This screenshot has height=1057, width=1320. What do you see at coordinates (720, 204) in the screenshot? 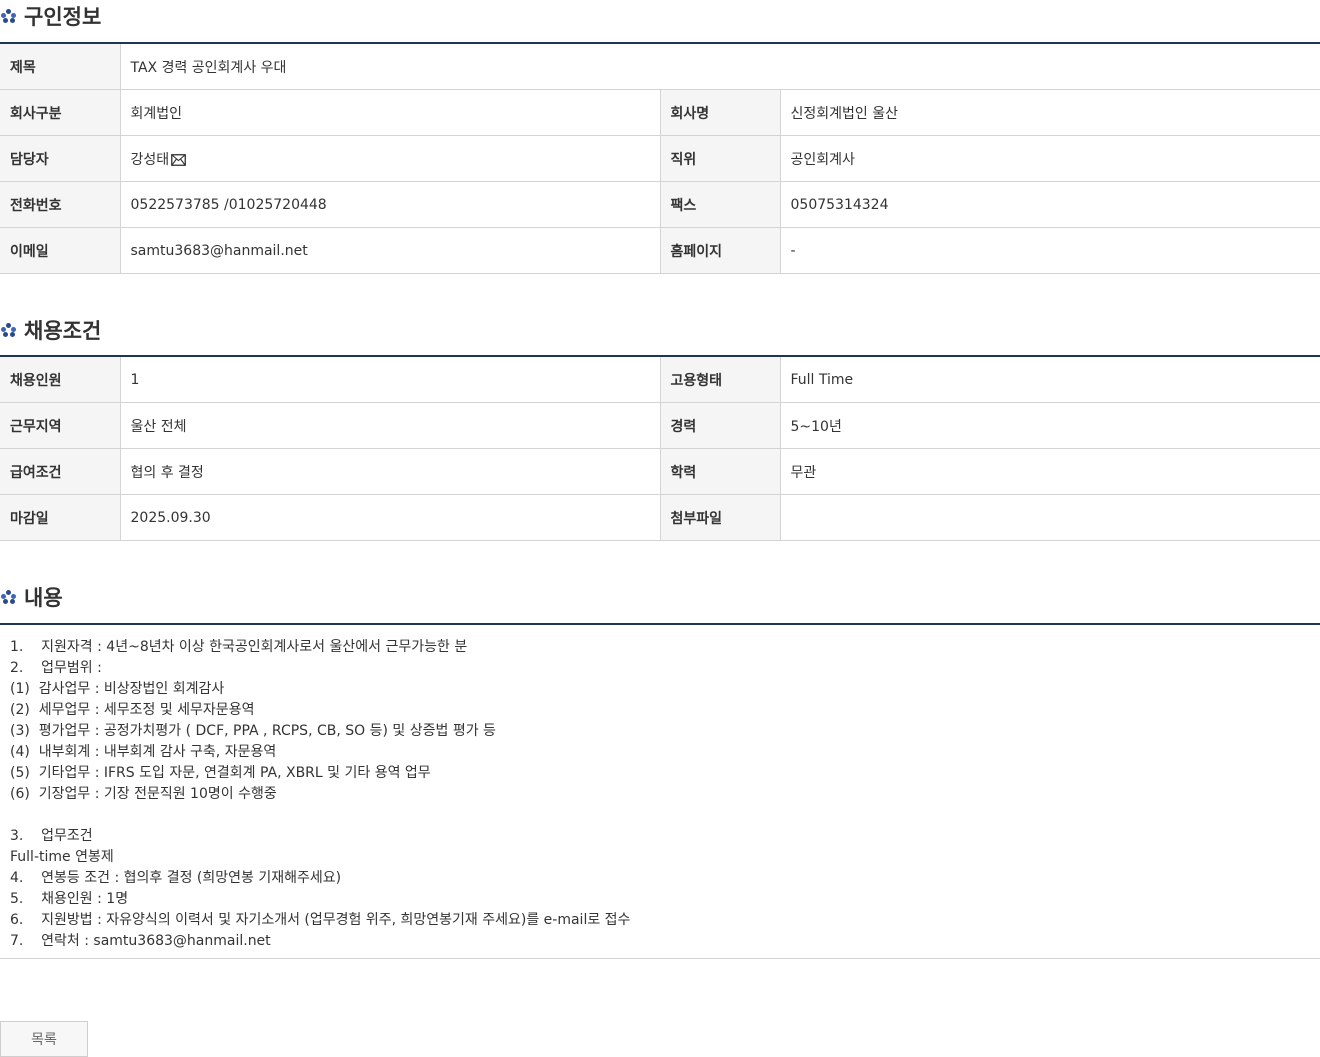
I see `fax-label: 팩스` at bounding box center [720, 204].